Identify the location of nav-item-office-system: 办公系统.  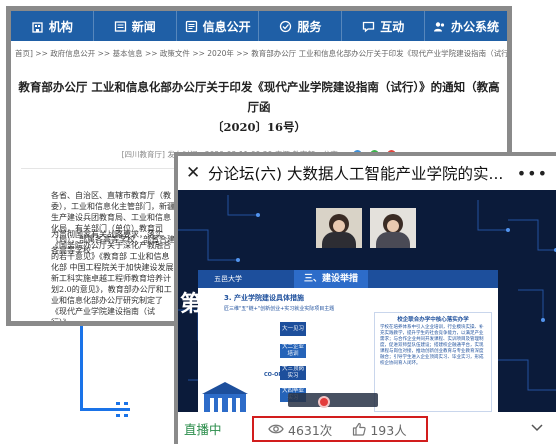
(466, 26).